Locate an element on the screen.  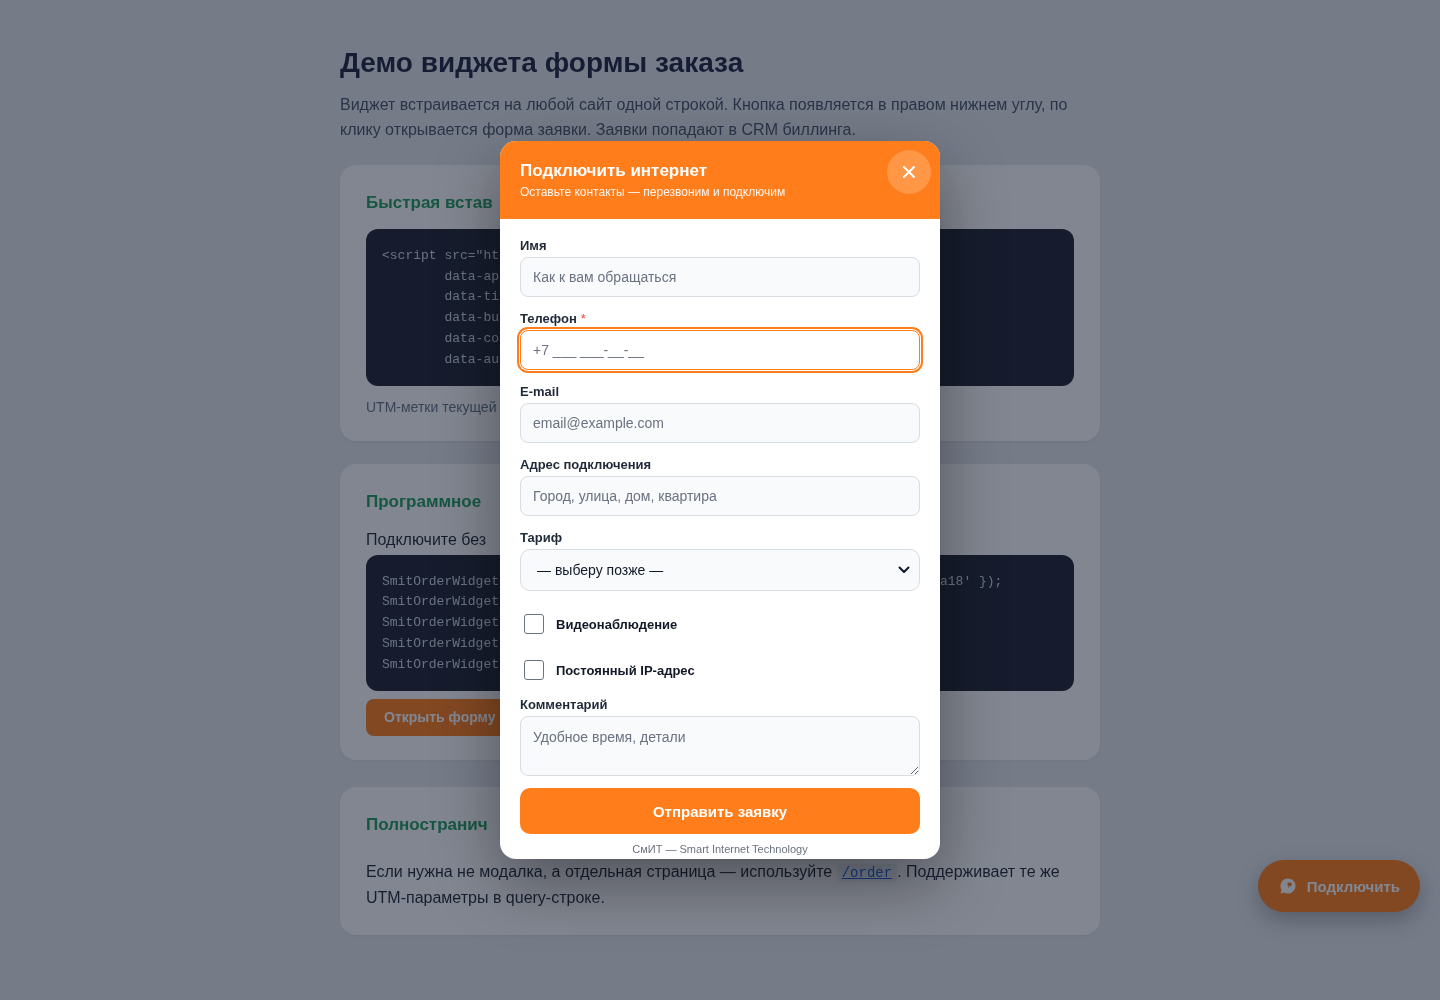
text-input: +7 ___ ___-__-__ is located at coordinates (720, 350).